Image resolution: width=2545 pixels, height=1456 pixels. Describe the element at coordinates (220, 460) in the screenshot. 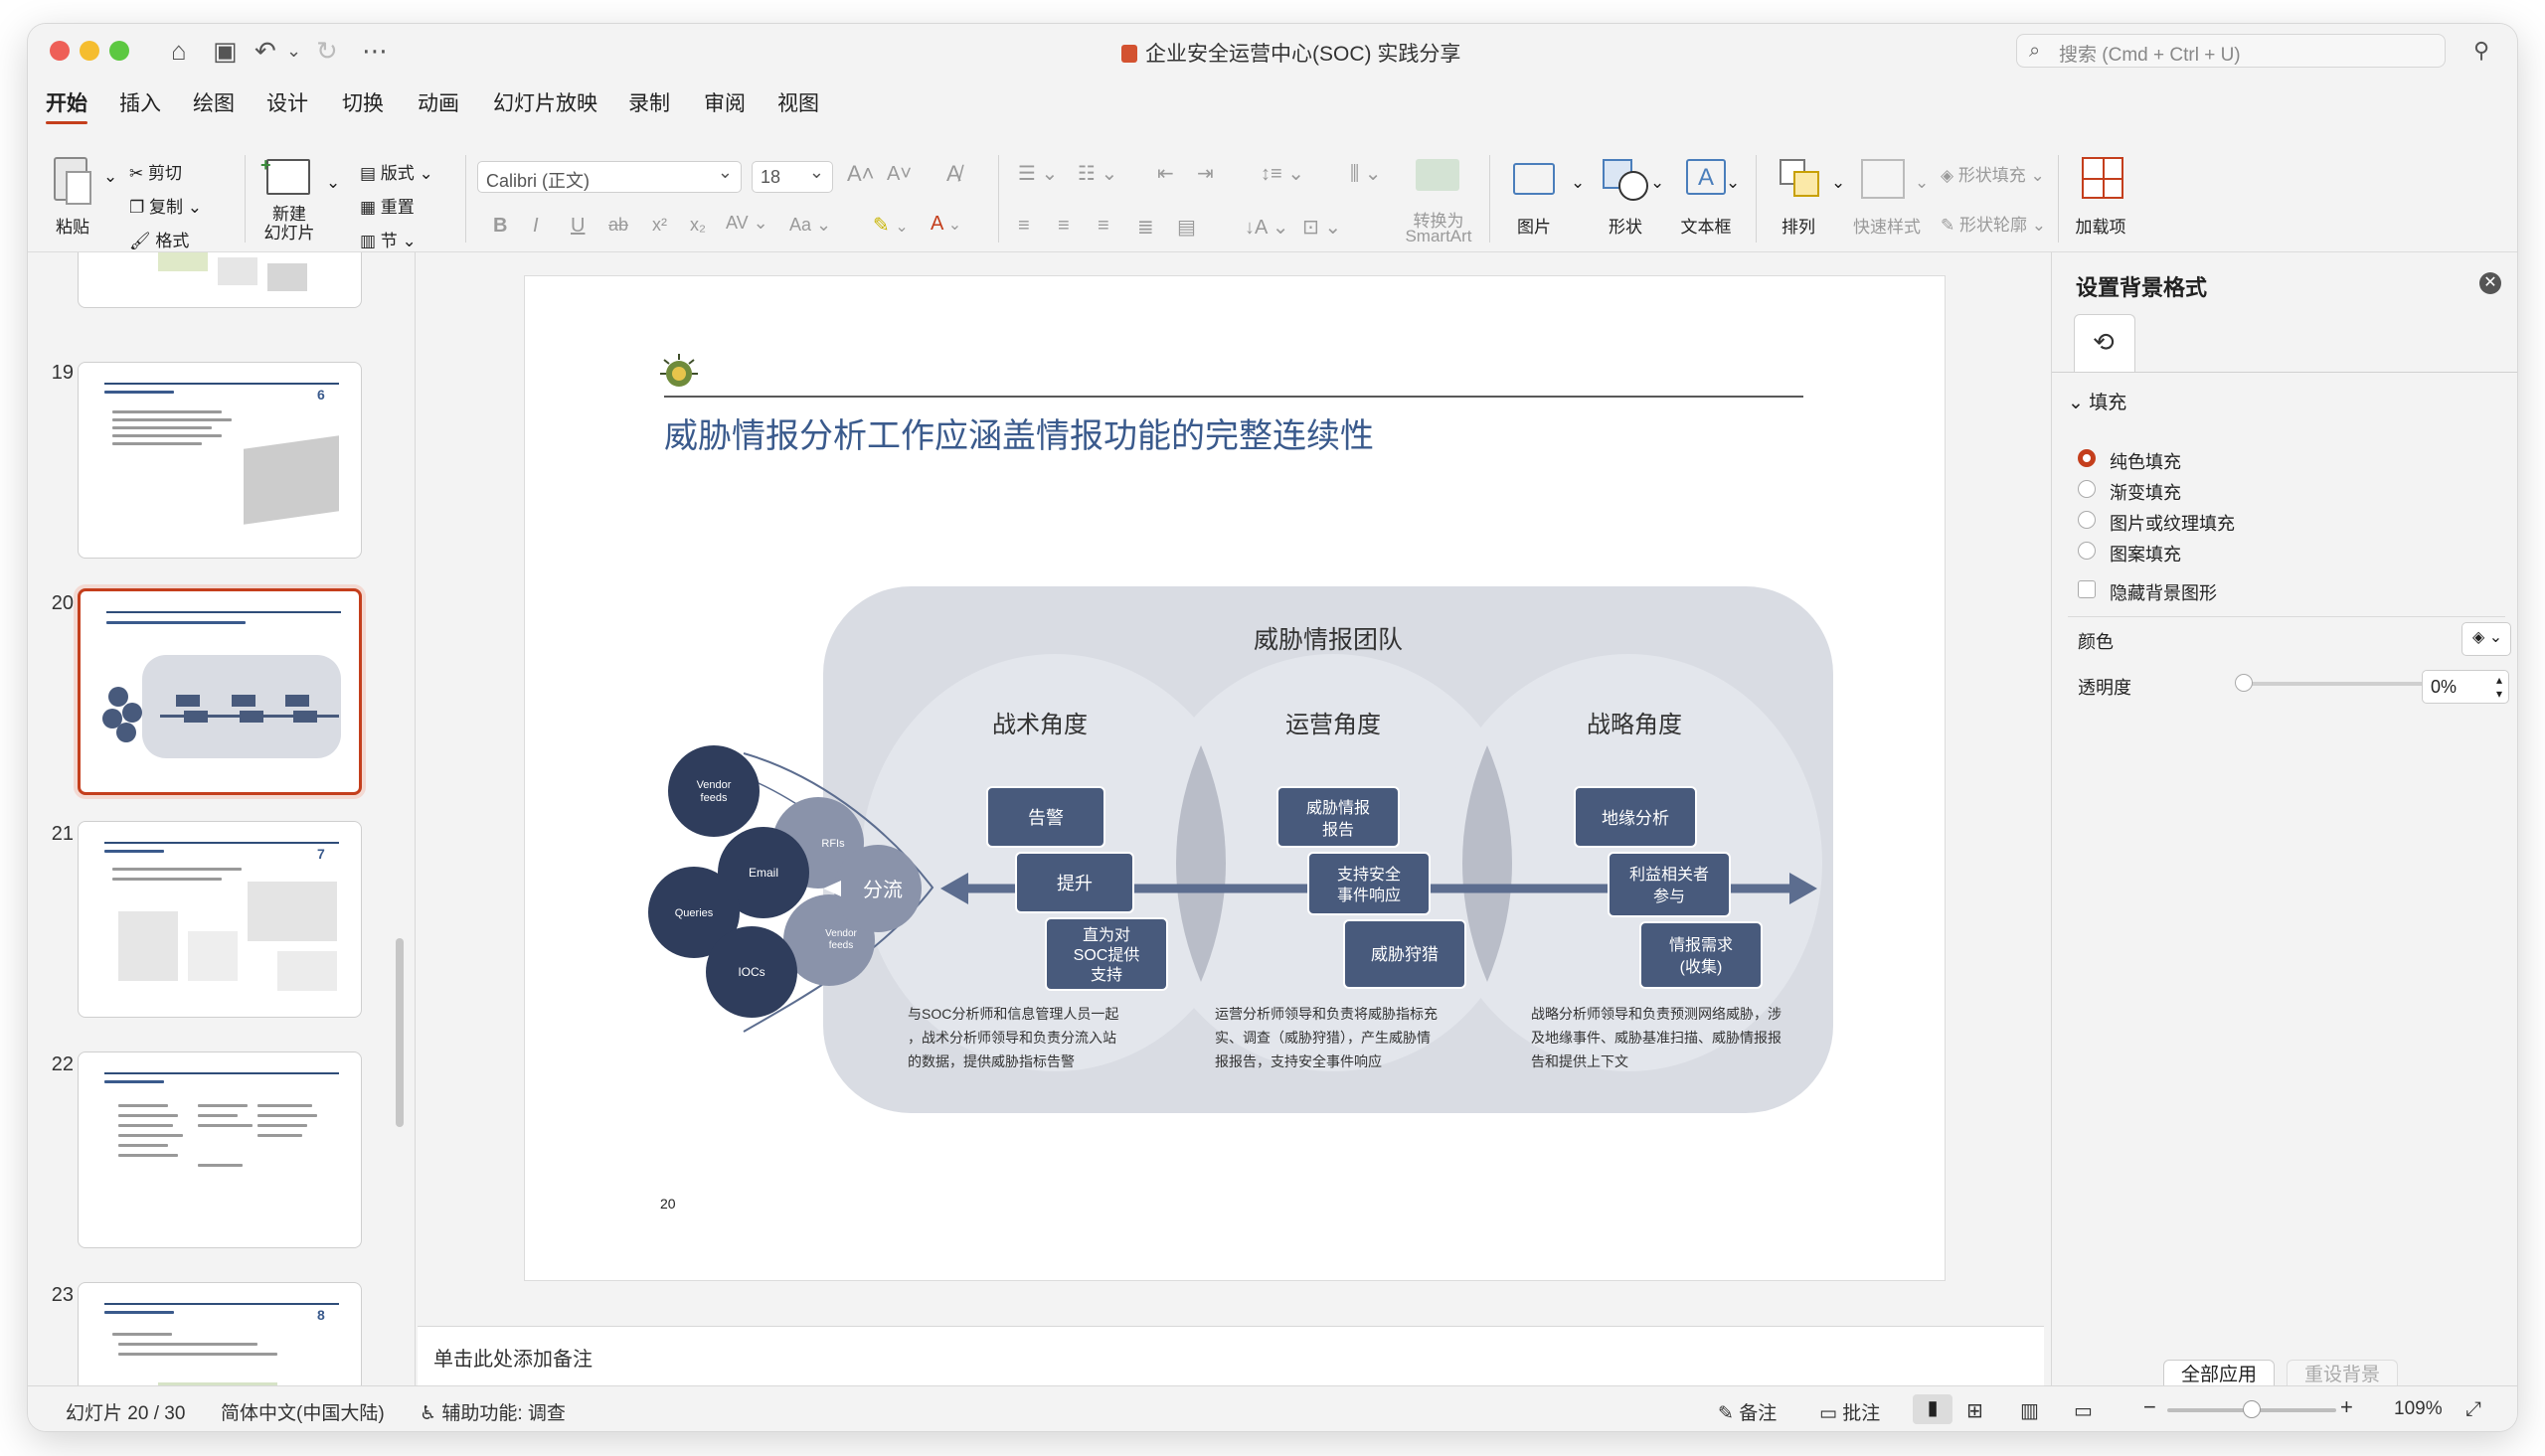

I see `slide-thumbnail-19: 6` at that location.